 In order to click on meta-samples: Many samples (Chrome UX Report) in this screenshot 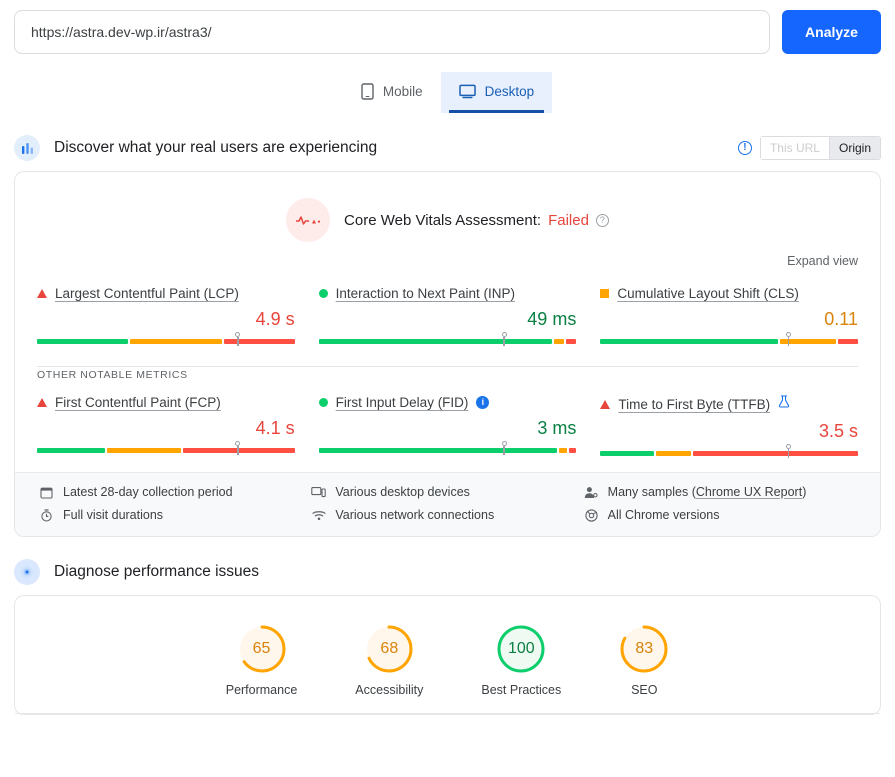, I will do `click(720, 492)`.